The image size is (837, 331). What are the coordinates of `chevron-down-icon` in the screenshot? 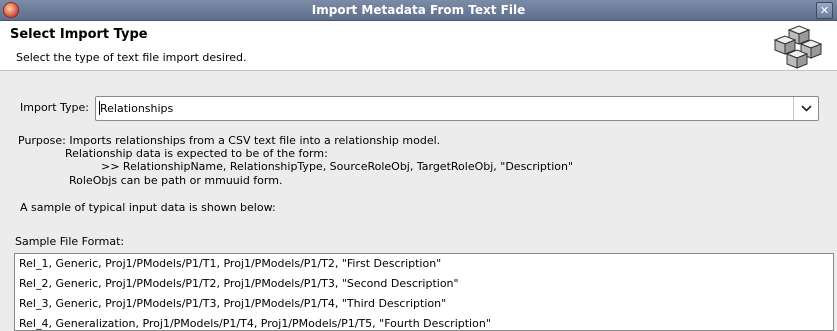 It's located at (806, 108).